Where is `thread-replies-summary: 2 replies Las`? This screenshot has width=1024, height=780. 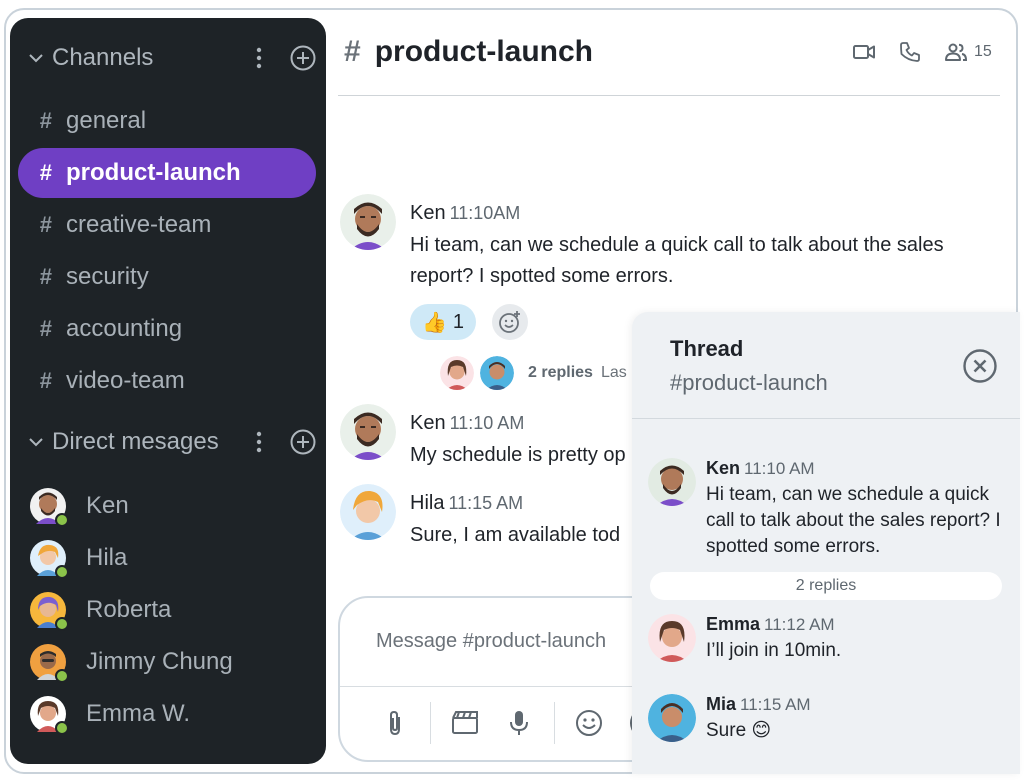
thread-replies-summary: 2 replies Las is located at coordinates (533, 373).